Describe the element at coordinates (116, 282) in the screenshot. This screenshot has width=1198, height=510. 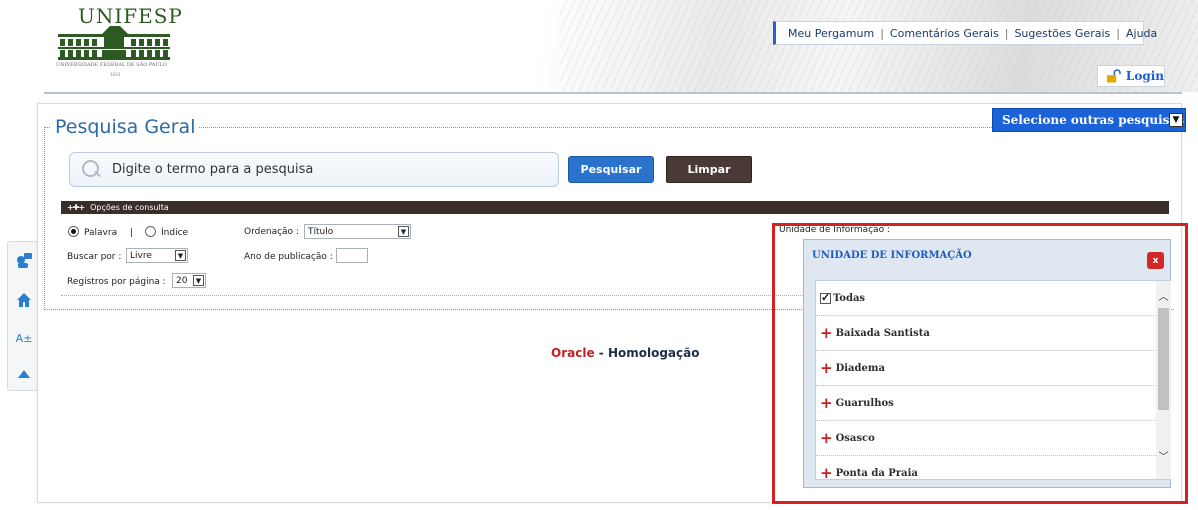
I see `registros-label: Registros por página :` at that location.